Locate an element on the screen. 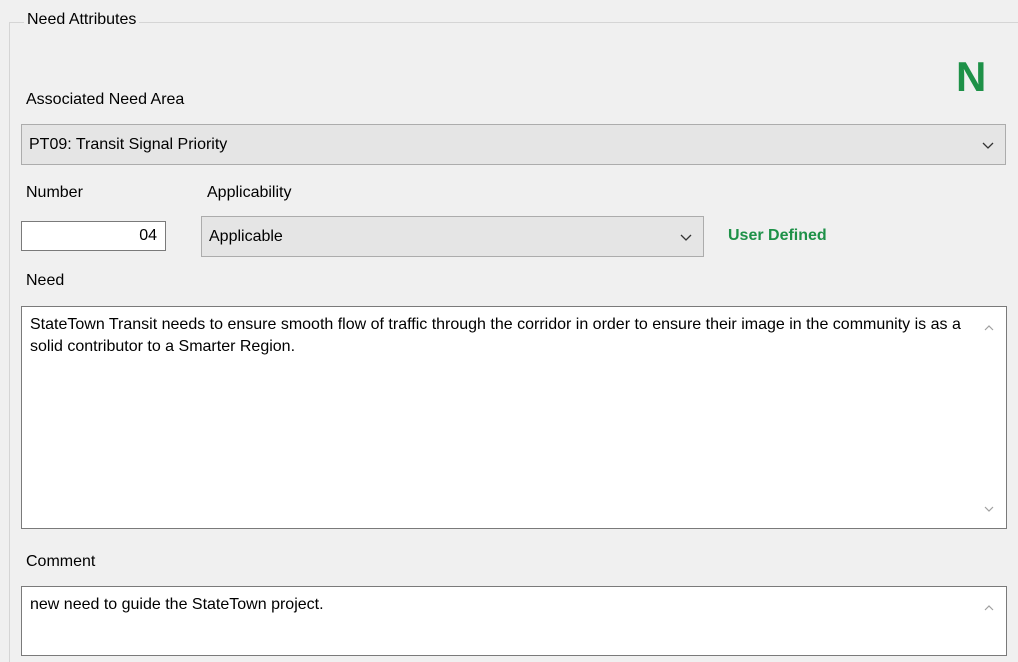 Image resolution: width=1018 pixels, height=662 pixels. need-badge: N is located at coordinates (971, 76).